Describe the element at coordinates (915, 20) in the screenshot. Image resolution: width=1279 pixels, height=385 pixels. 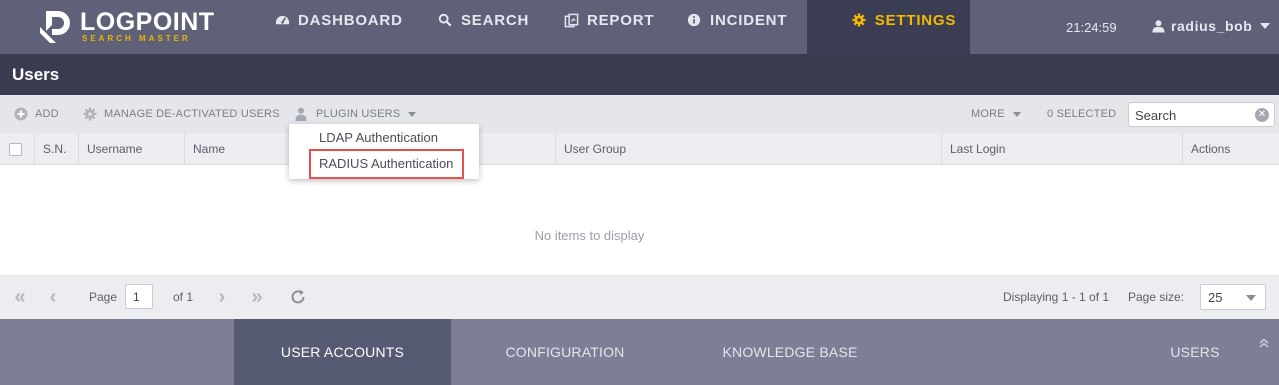
I see `nav-settings-label: SETTINGS` at that location.